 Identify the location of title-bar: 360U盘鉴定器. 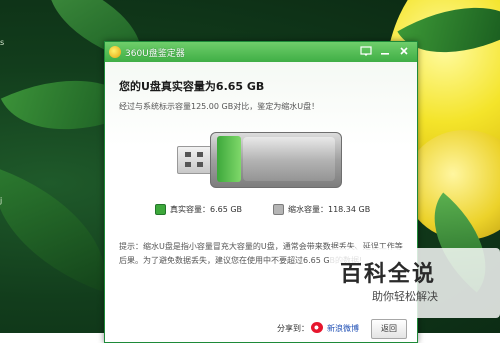
(261, 52).